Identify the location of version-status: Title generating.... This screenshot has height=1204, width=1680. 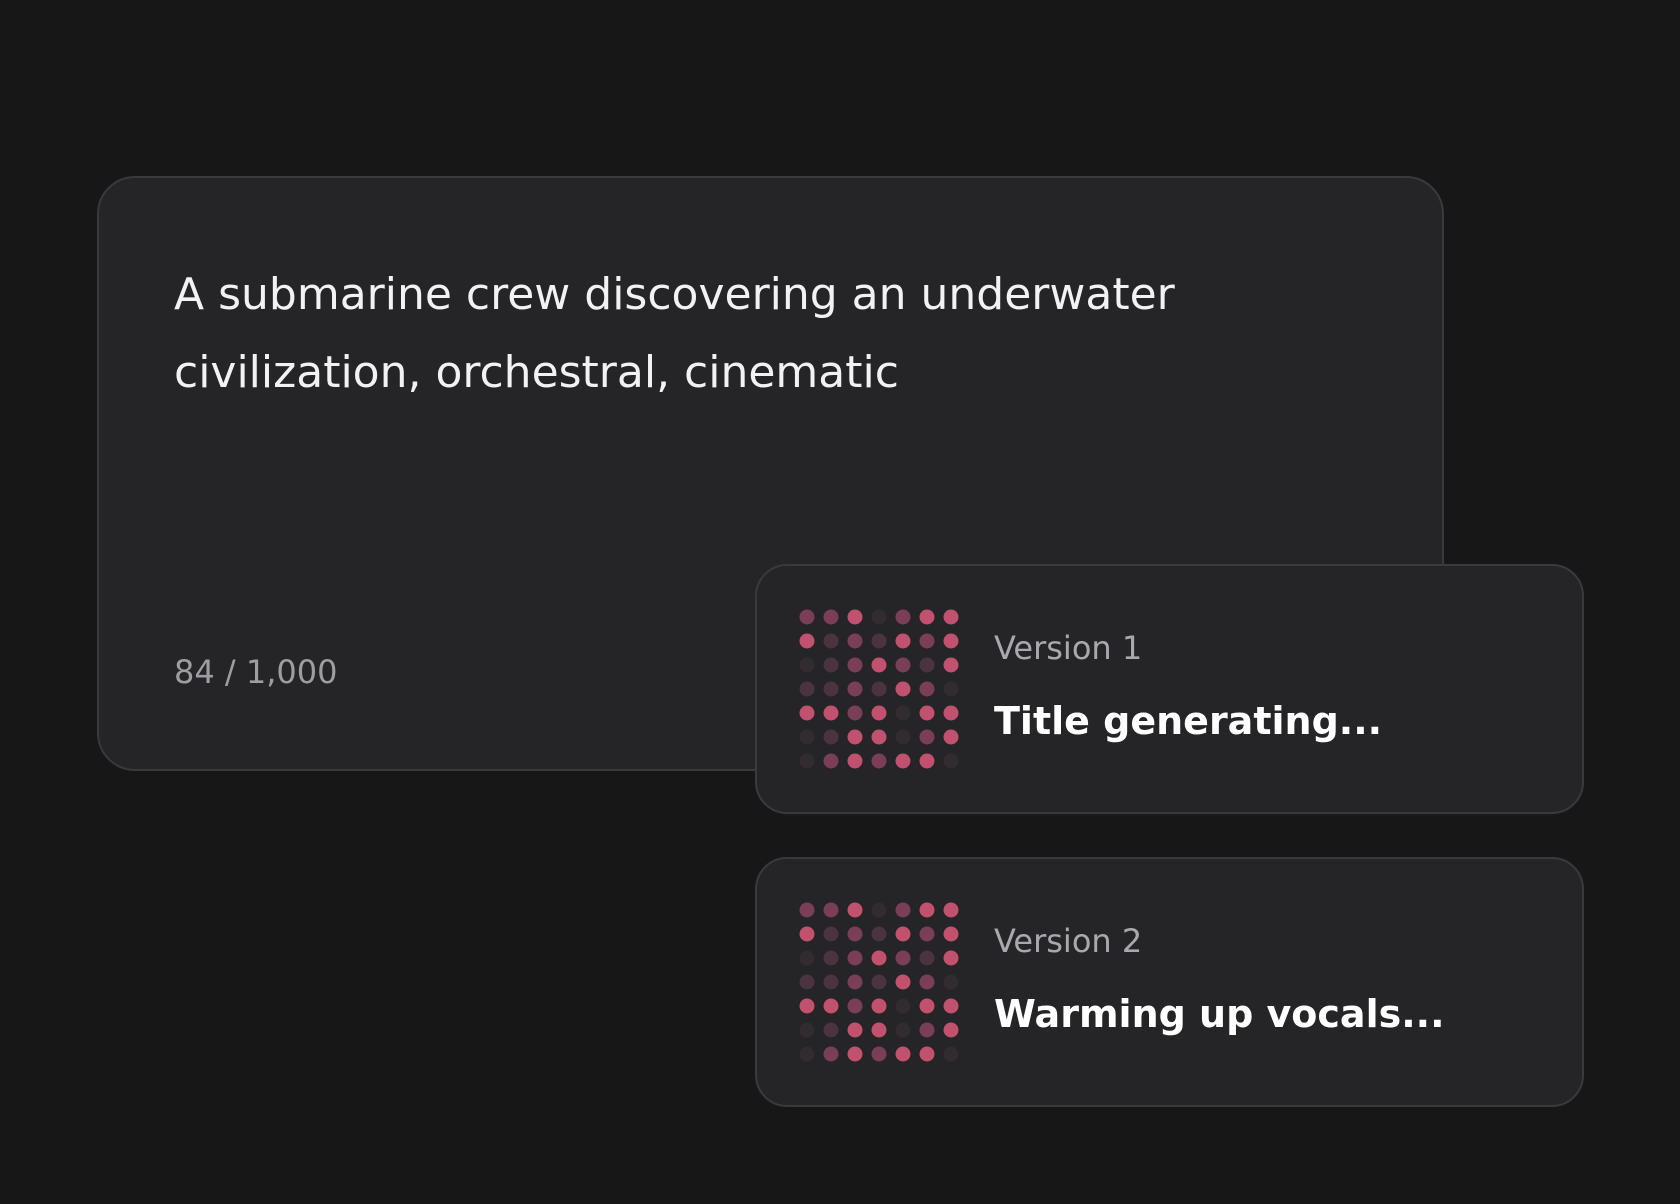
(1188, 721).